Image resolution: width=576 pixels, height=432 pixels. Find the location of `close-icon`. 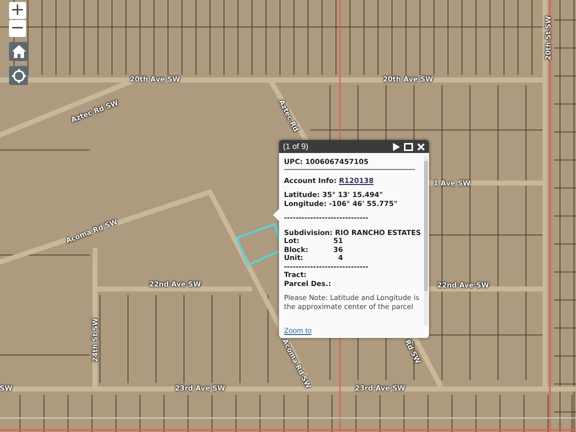

close-icon is located at coordinates (421, 146).